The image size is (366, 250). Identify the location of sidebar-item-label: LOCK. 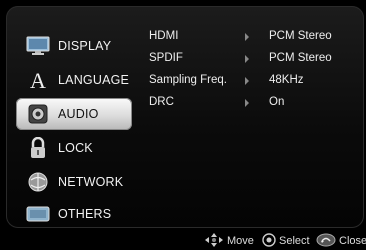
(75, 148).